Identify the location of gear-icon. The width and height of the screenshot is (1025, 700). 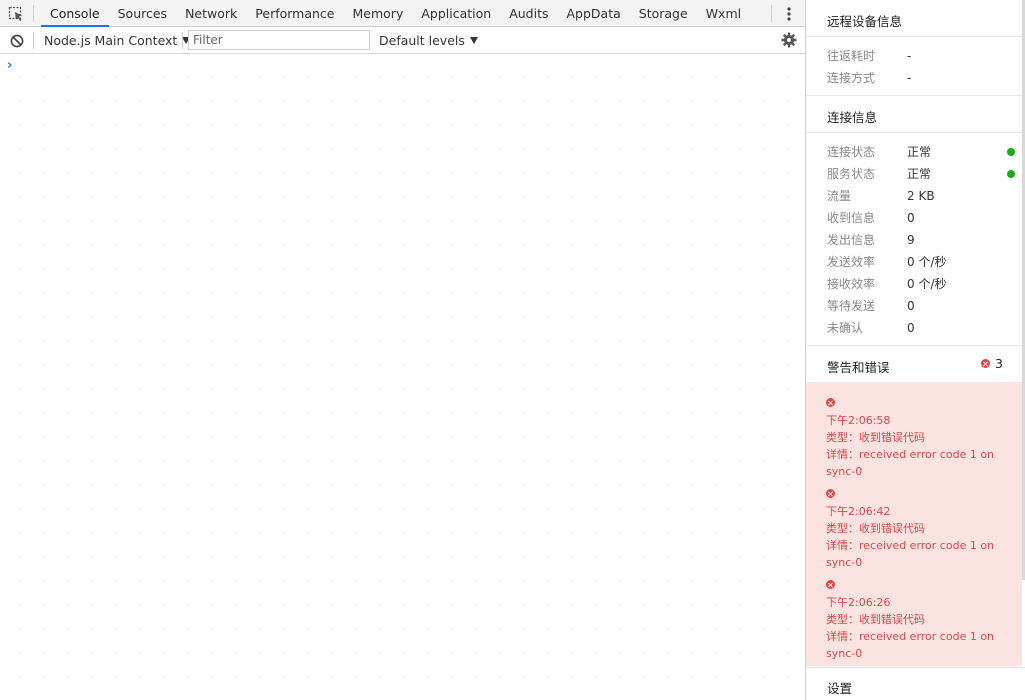
(789, 40).